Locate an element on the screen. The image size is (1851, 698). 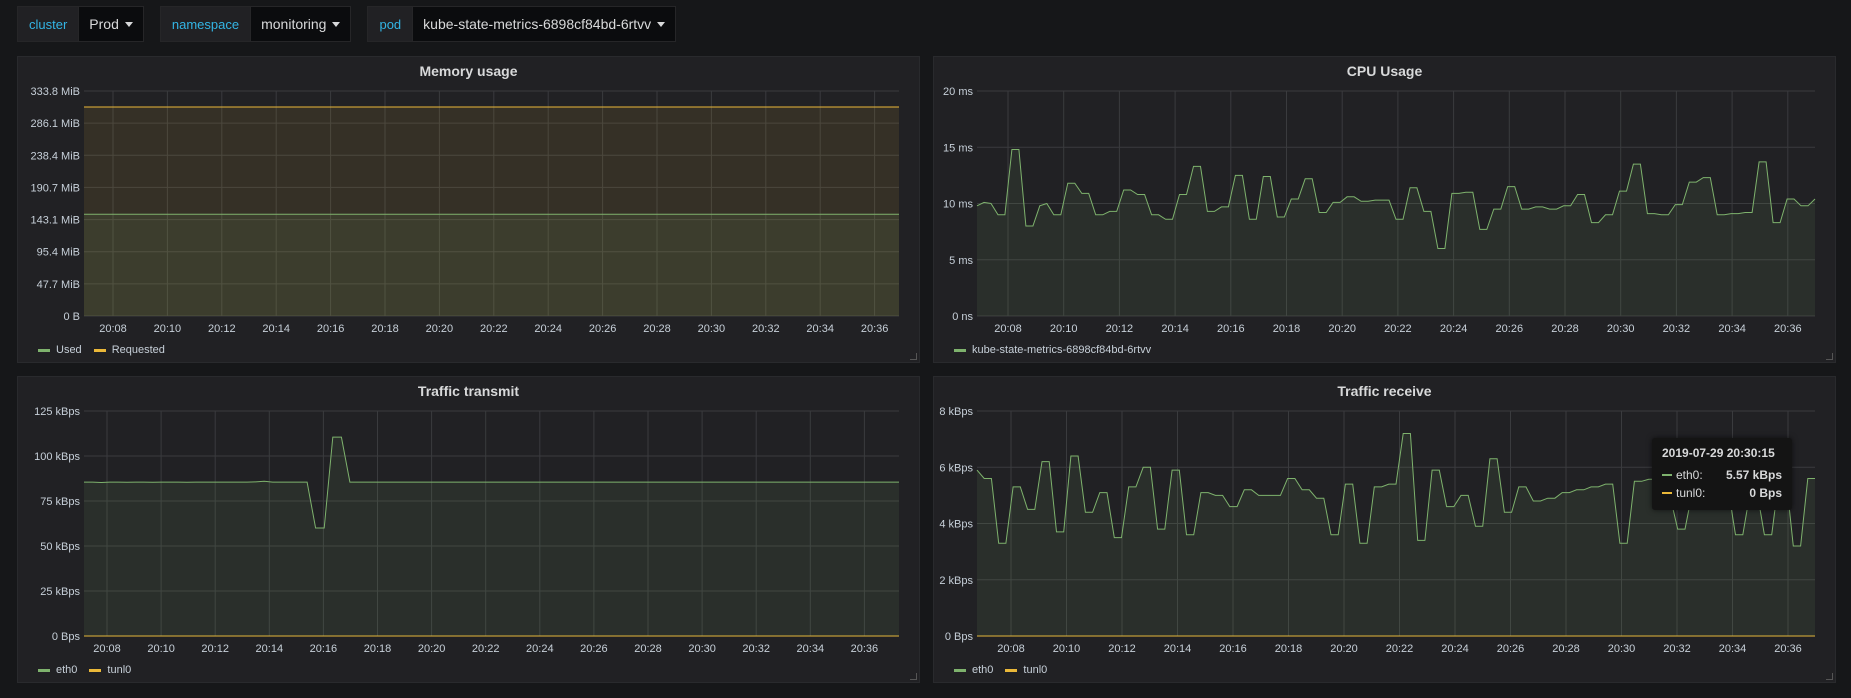
legend-label: kube-state-metrics-6898cf84bd-6rtvv is located at coordinates (1062, 350).